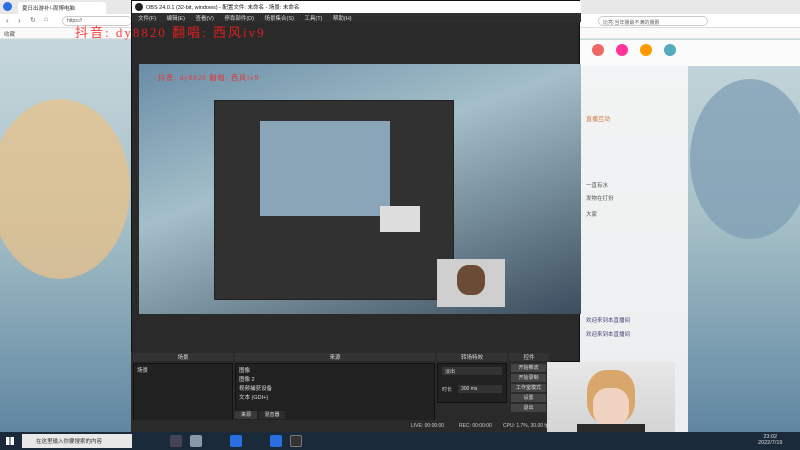 The height and width of the screenshot is (450, 800). What do you see at coordinates (236, 441) in the screenshot?
I see `browser-taskbar-icon` at bounding box center [236, 441].